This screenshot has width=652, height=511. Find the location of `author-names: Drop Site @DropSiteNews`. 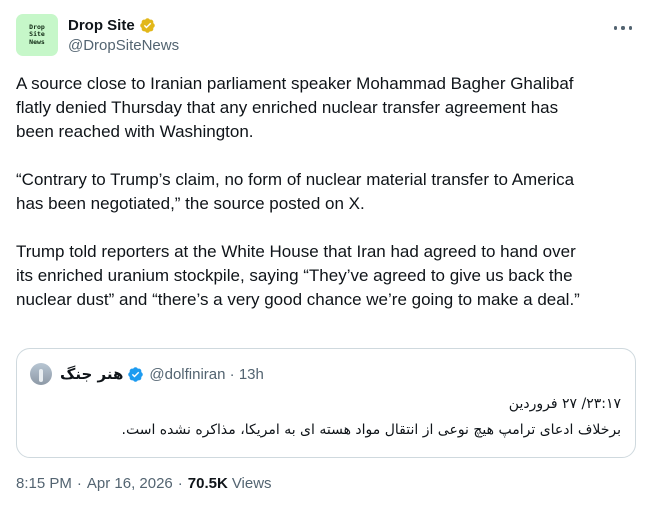

author-names: Drop Site @DropSiteNews is located at coordinates (123, 35).